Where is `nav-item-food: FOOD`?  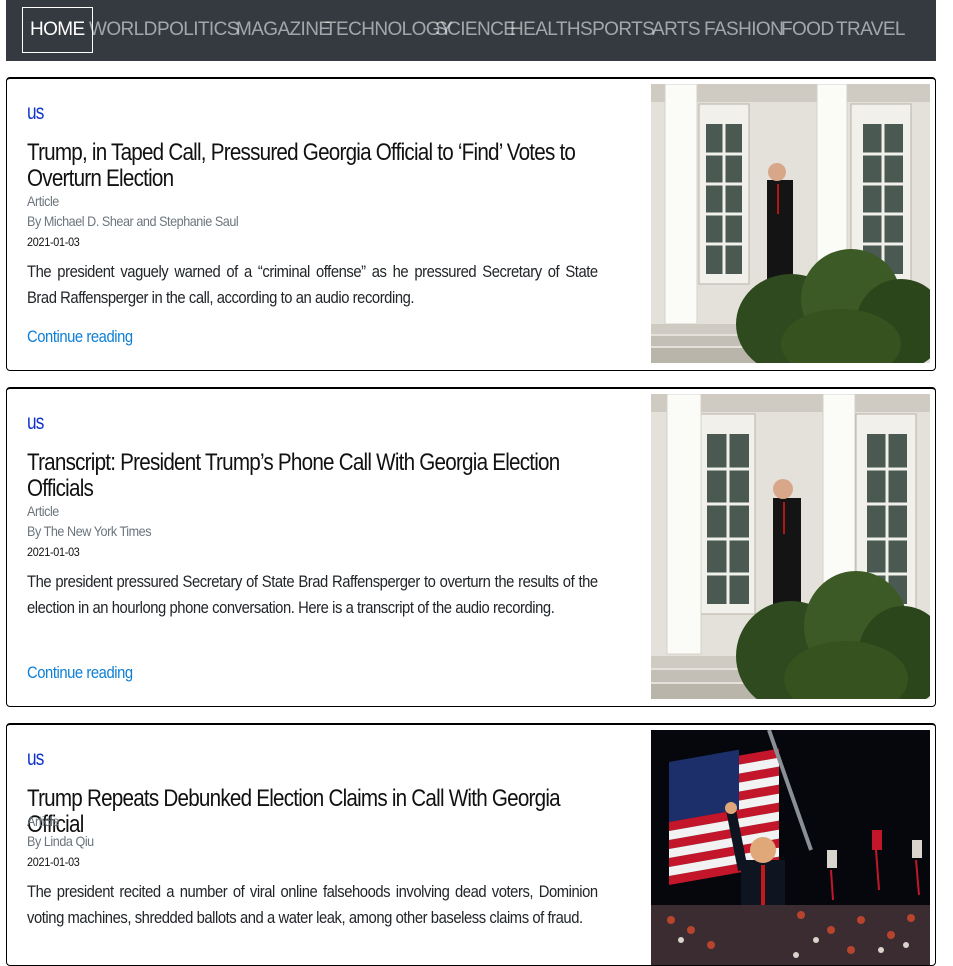 nav-item-food: FOOD is located at coordinates (807, 30).